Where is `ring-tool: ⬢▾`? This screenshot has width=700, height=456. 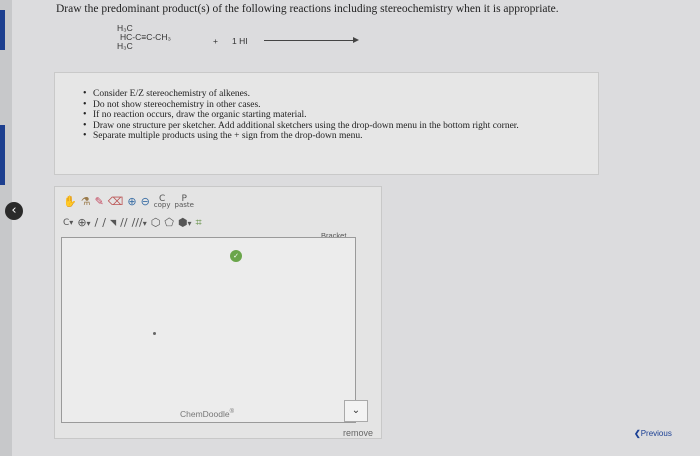
ring-tool: ⬢▾ is located at coordinates (185, 223).